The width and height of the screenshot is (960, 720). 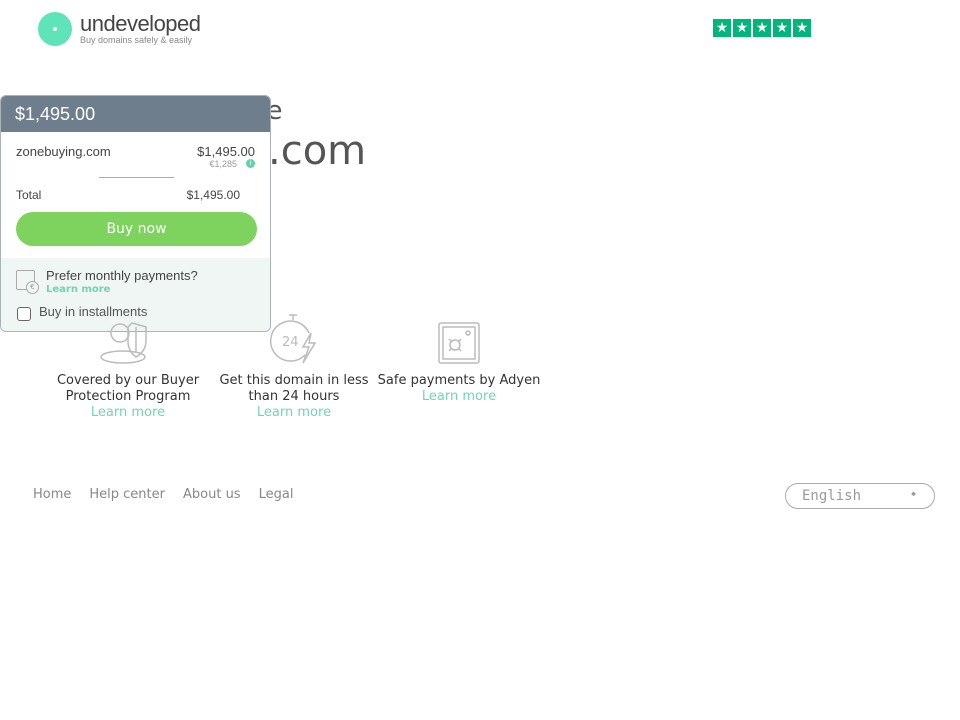 I want to click on divider, so click(x=136, y=177).